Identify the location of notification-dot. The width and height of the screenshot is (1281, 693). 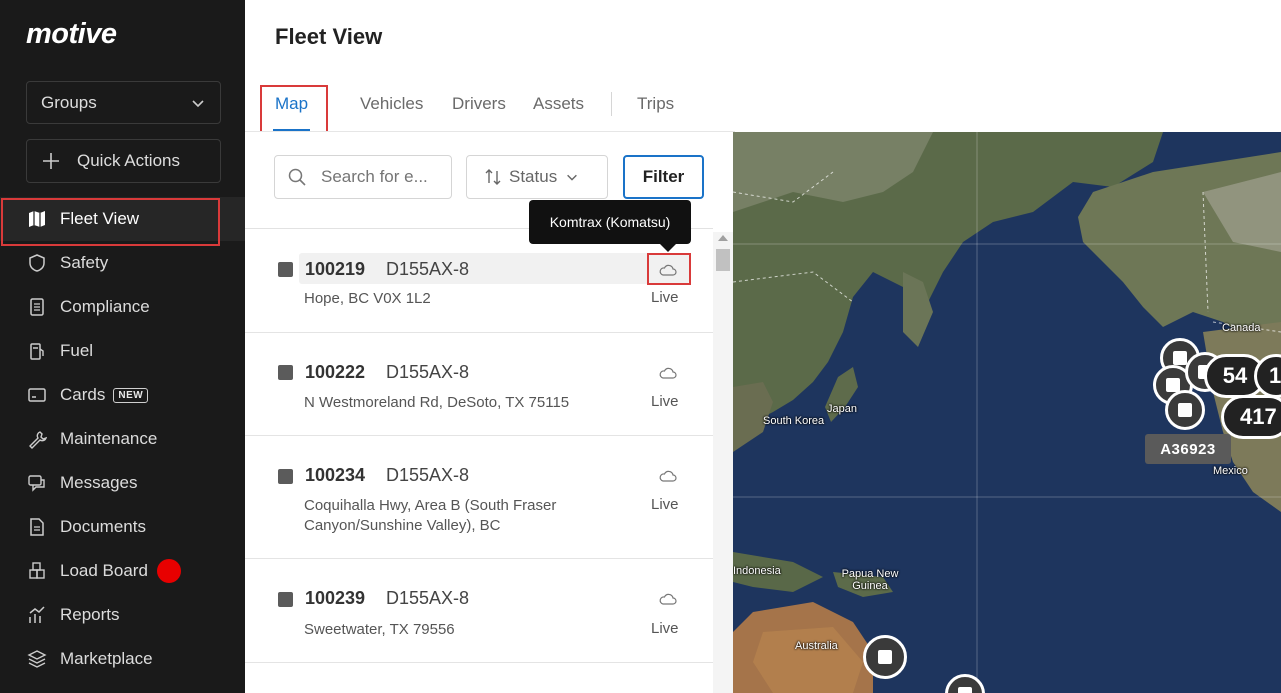
(168, 571).